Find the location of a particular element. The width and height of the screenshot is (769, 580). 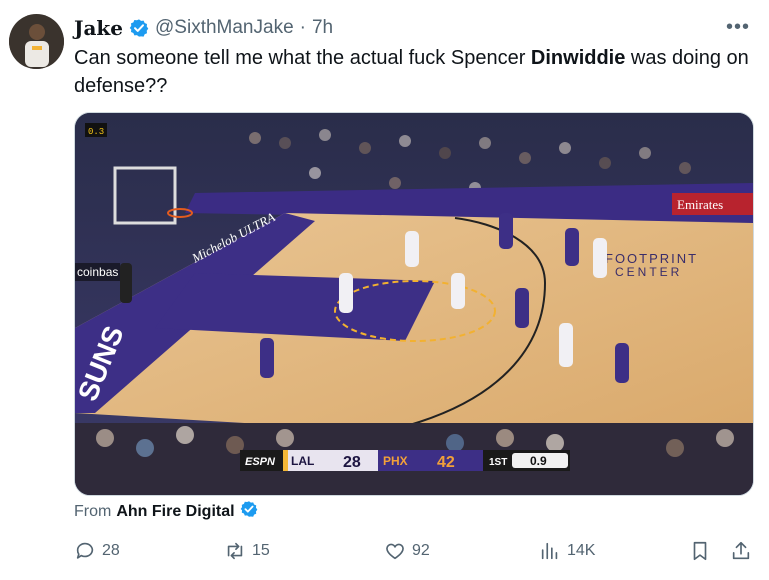

team2-score: 42 is located at coordinates (446, 462).